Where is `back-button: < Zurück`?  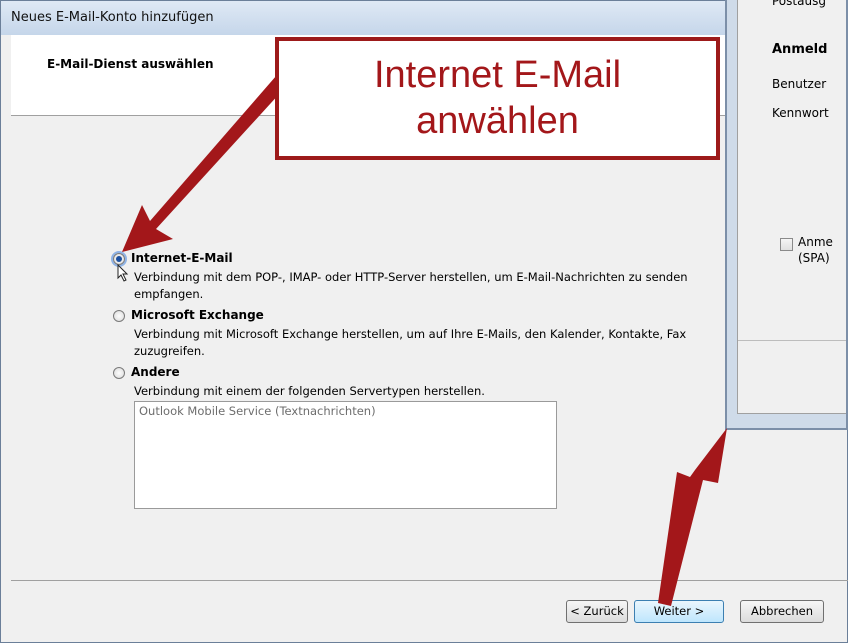
back-button: < Zurück is located at coordinates (597, 611).